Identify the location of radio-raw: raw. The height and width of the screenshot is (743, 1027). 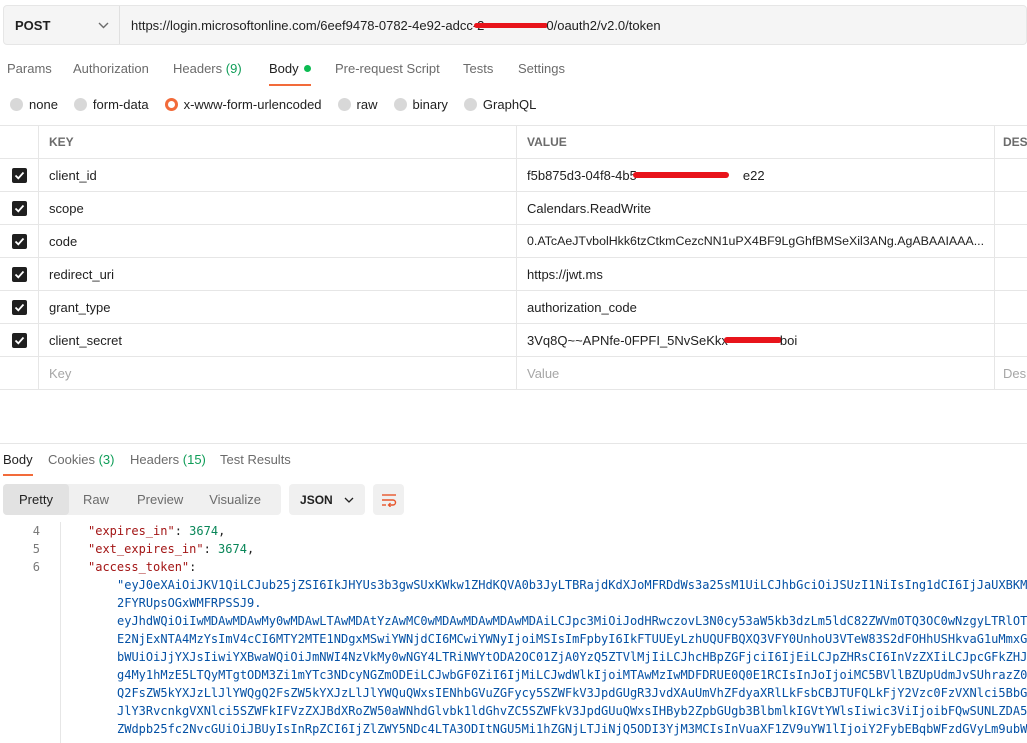
(357, 104).